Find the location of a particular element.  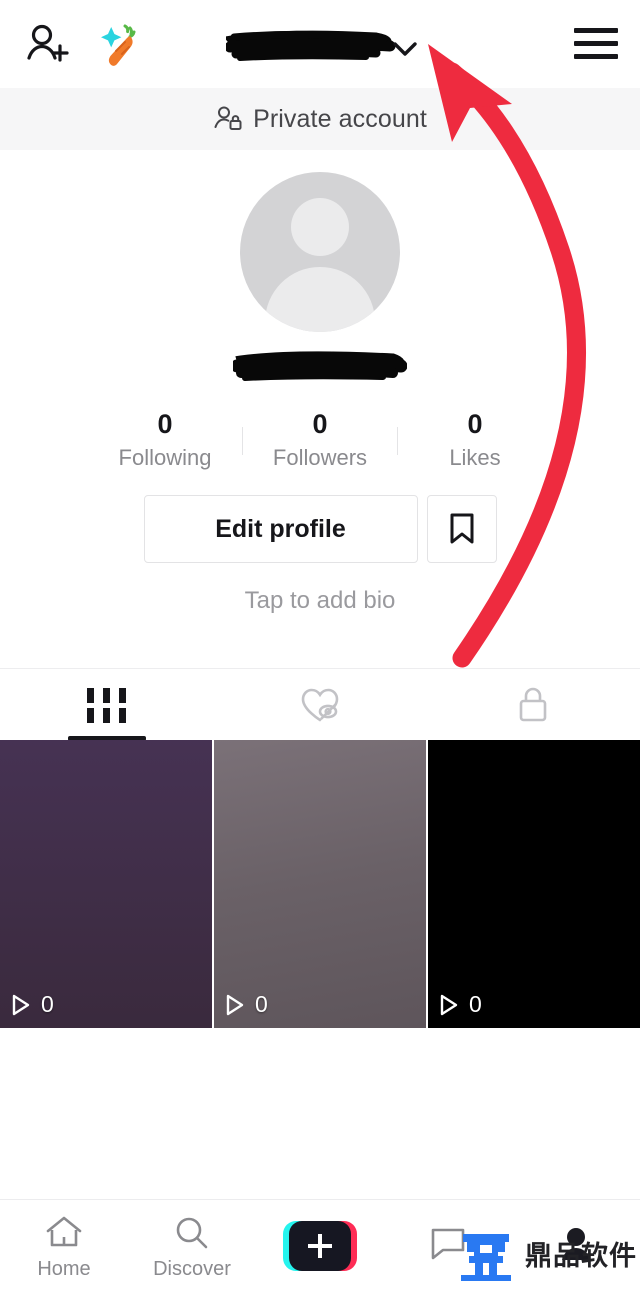

plus-icon is located at coordinates (320, 1246).